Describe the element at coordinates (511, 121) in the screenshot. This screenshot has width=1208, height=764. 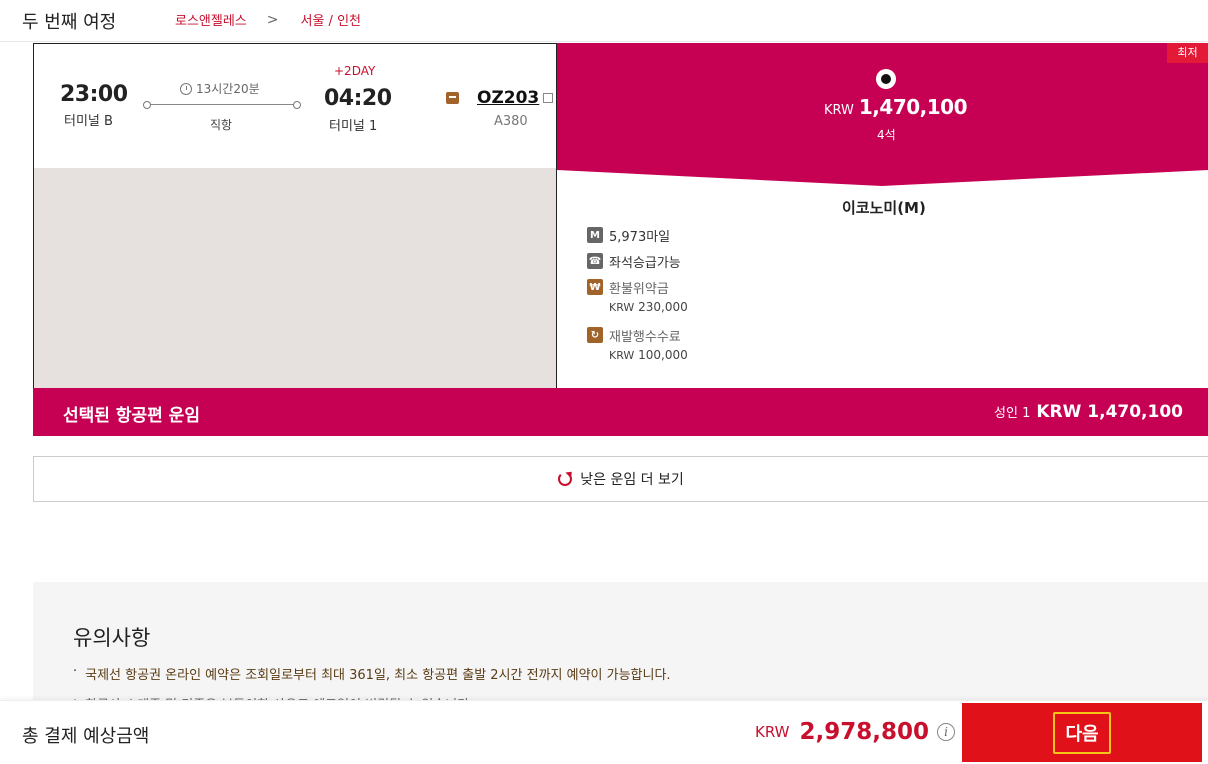
I see `aircraft-type: A380` at that location.